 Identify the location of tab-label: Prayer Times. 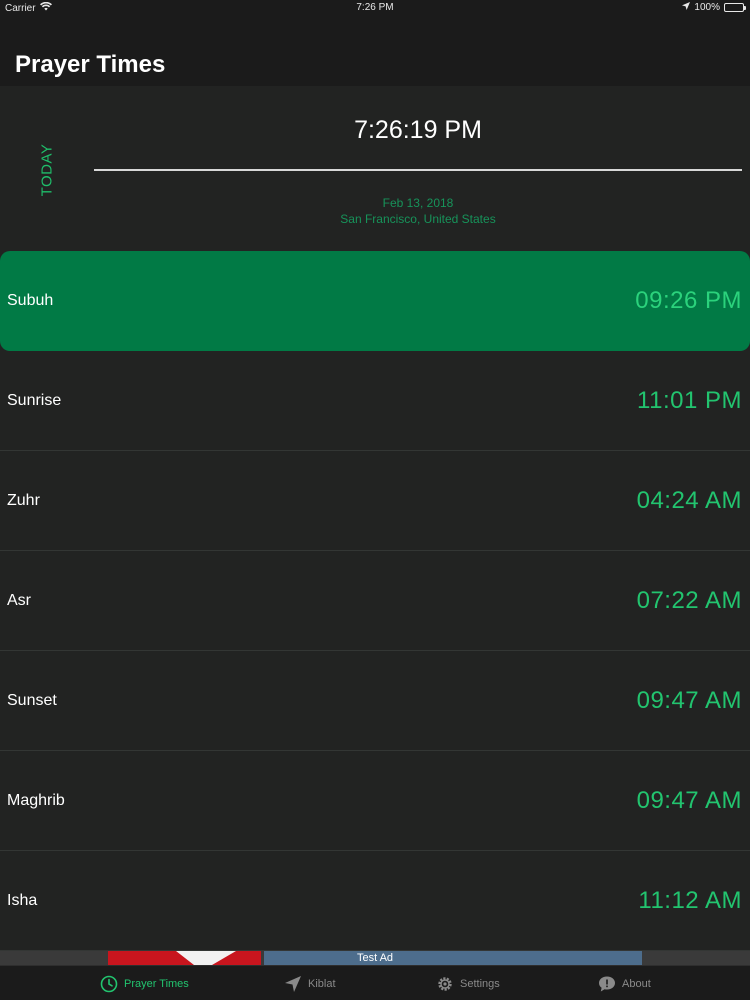
(156, 983).